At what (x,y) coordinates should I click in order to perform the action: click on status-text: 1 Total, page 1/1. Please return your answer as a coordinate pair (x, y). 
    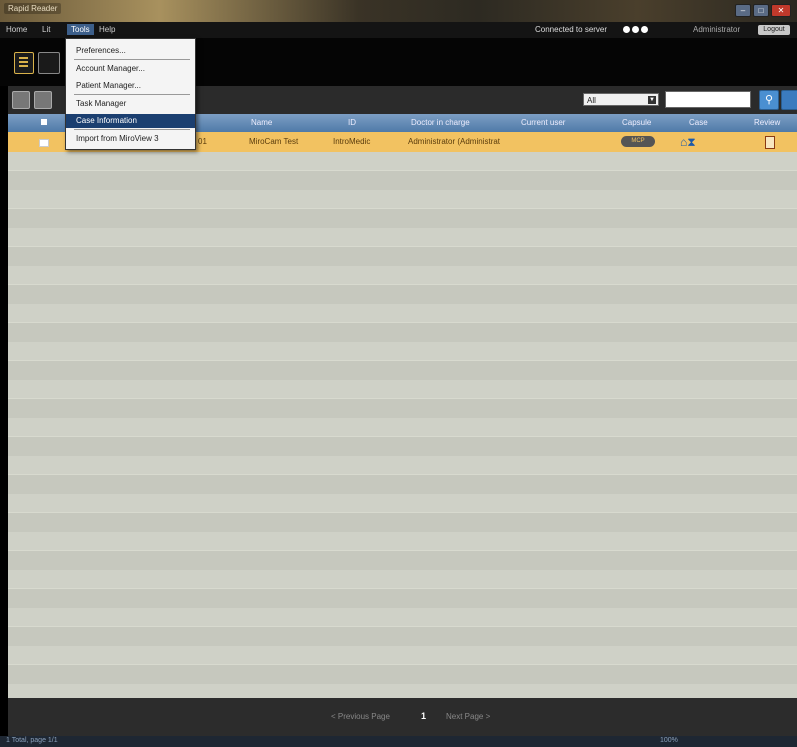
    Looking at the image, I should click on (32, 740).